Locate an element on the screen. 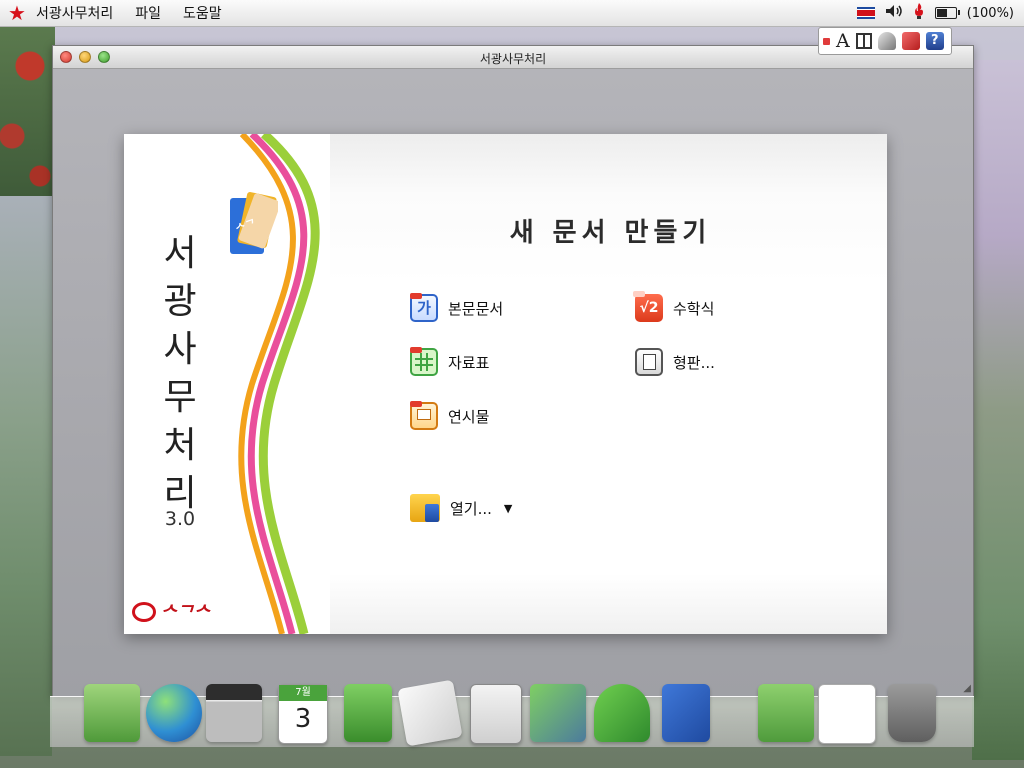 The width and height of the screenshot is (1024, 768). notes-icon is located at coordinates (112, 713).